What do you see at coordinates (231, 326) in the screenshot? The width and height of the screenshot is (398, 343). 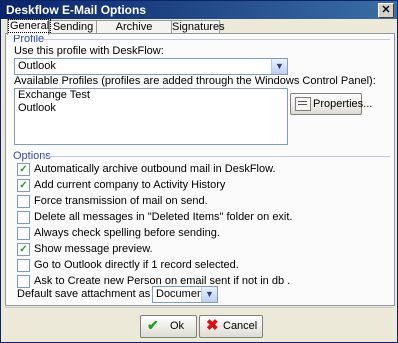 I see `cancel-button: ✖ Cancel` at bounding box center [231, 326].